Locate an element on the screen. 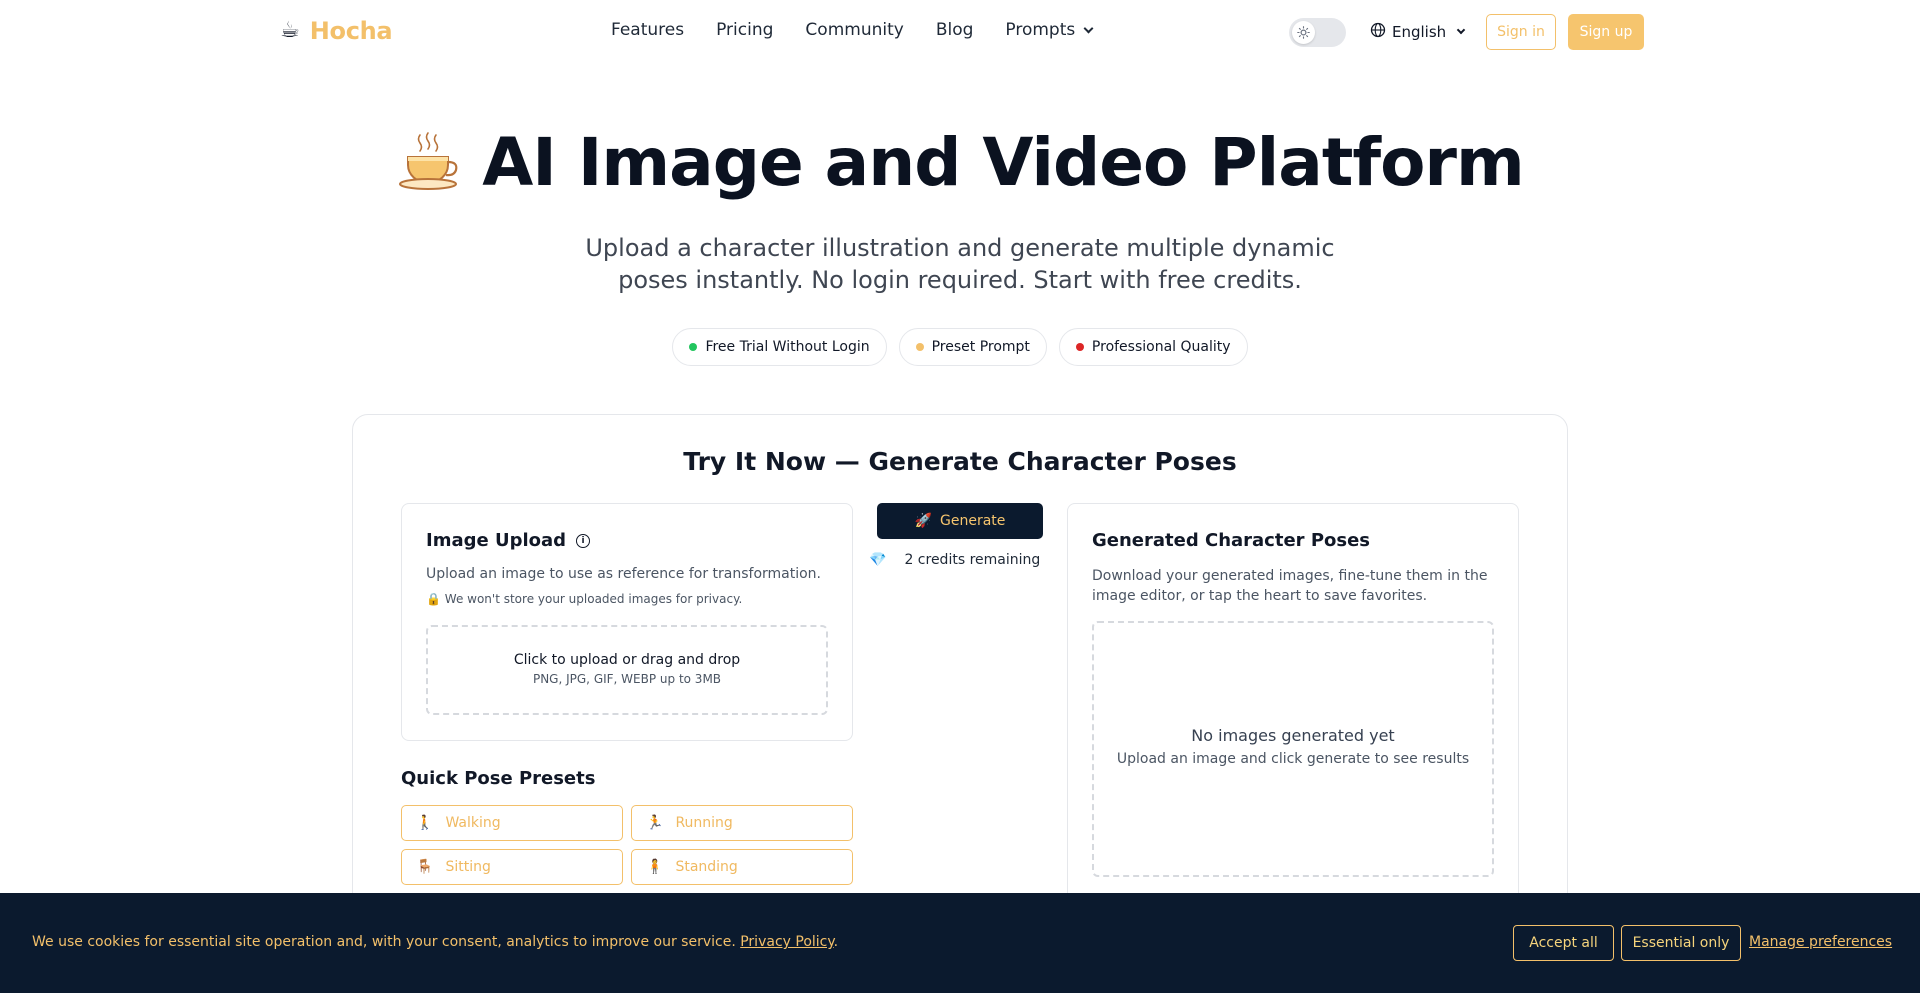  presets-heading: Quick Pose Presets is located at coordinates (498, 778).